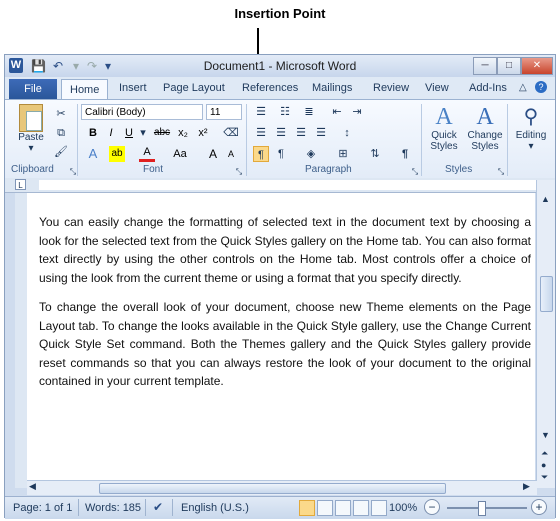  I want to click on browse-object-icon: ●, so click(543, 465).